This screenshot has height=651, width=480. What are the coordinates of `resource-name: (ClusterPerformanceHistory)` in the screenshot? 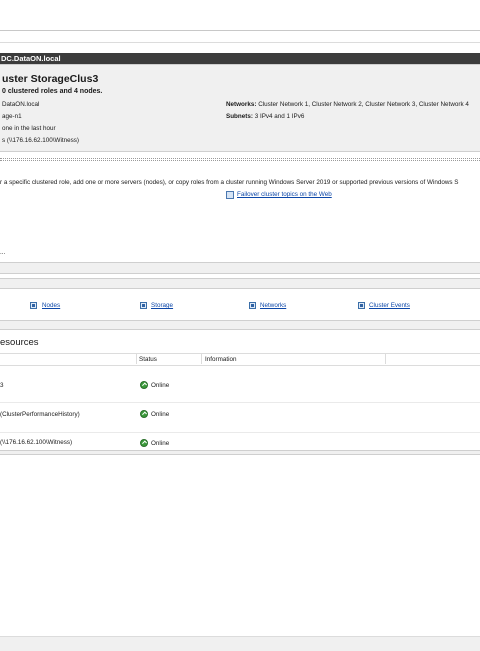 It's located at (40, 414).